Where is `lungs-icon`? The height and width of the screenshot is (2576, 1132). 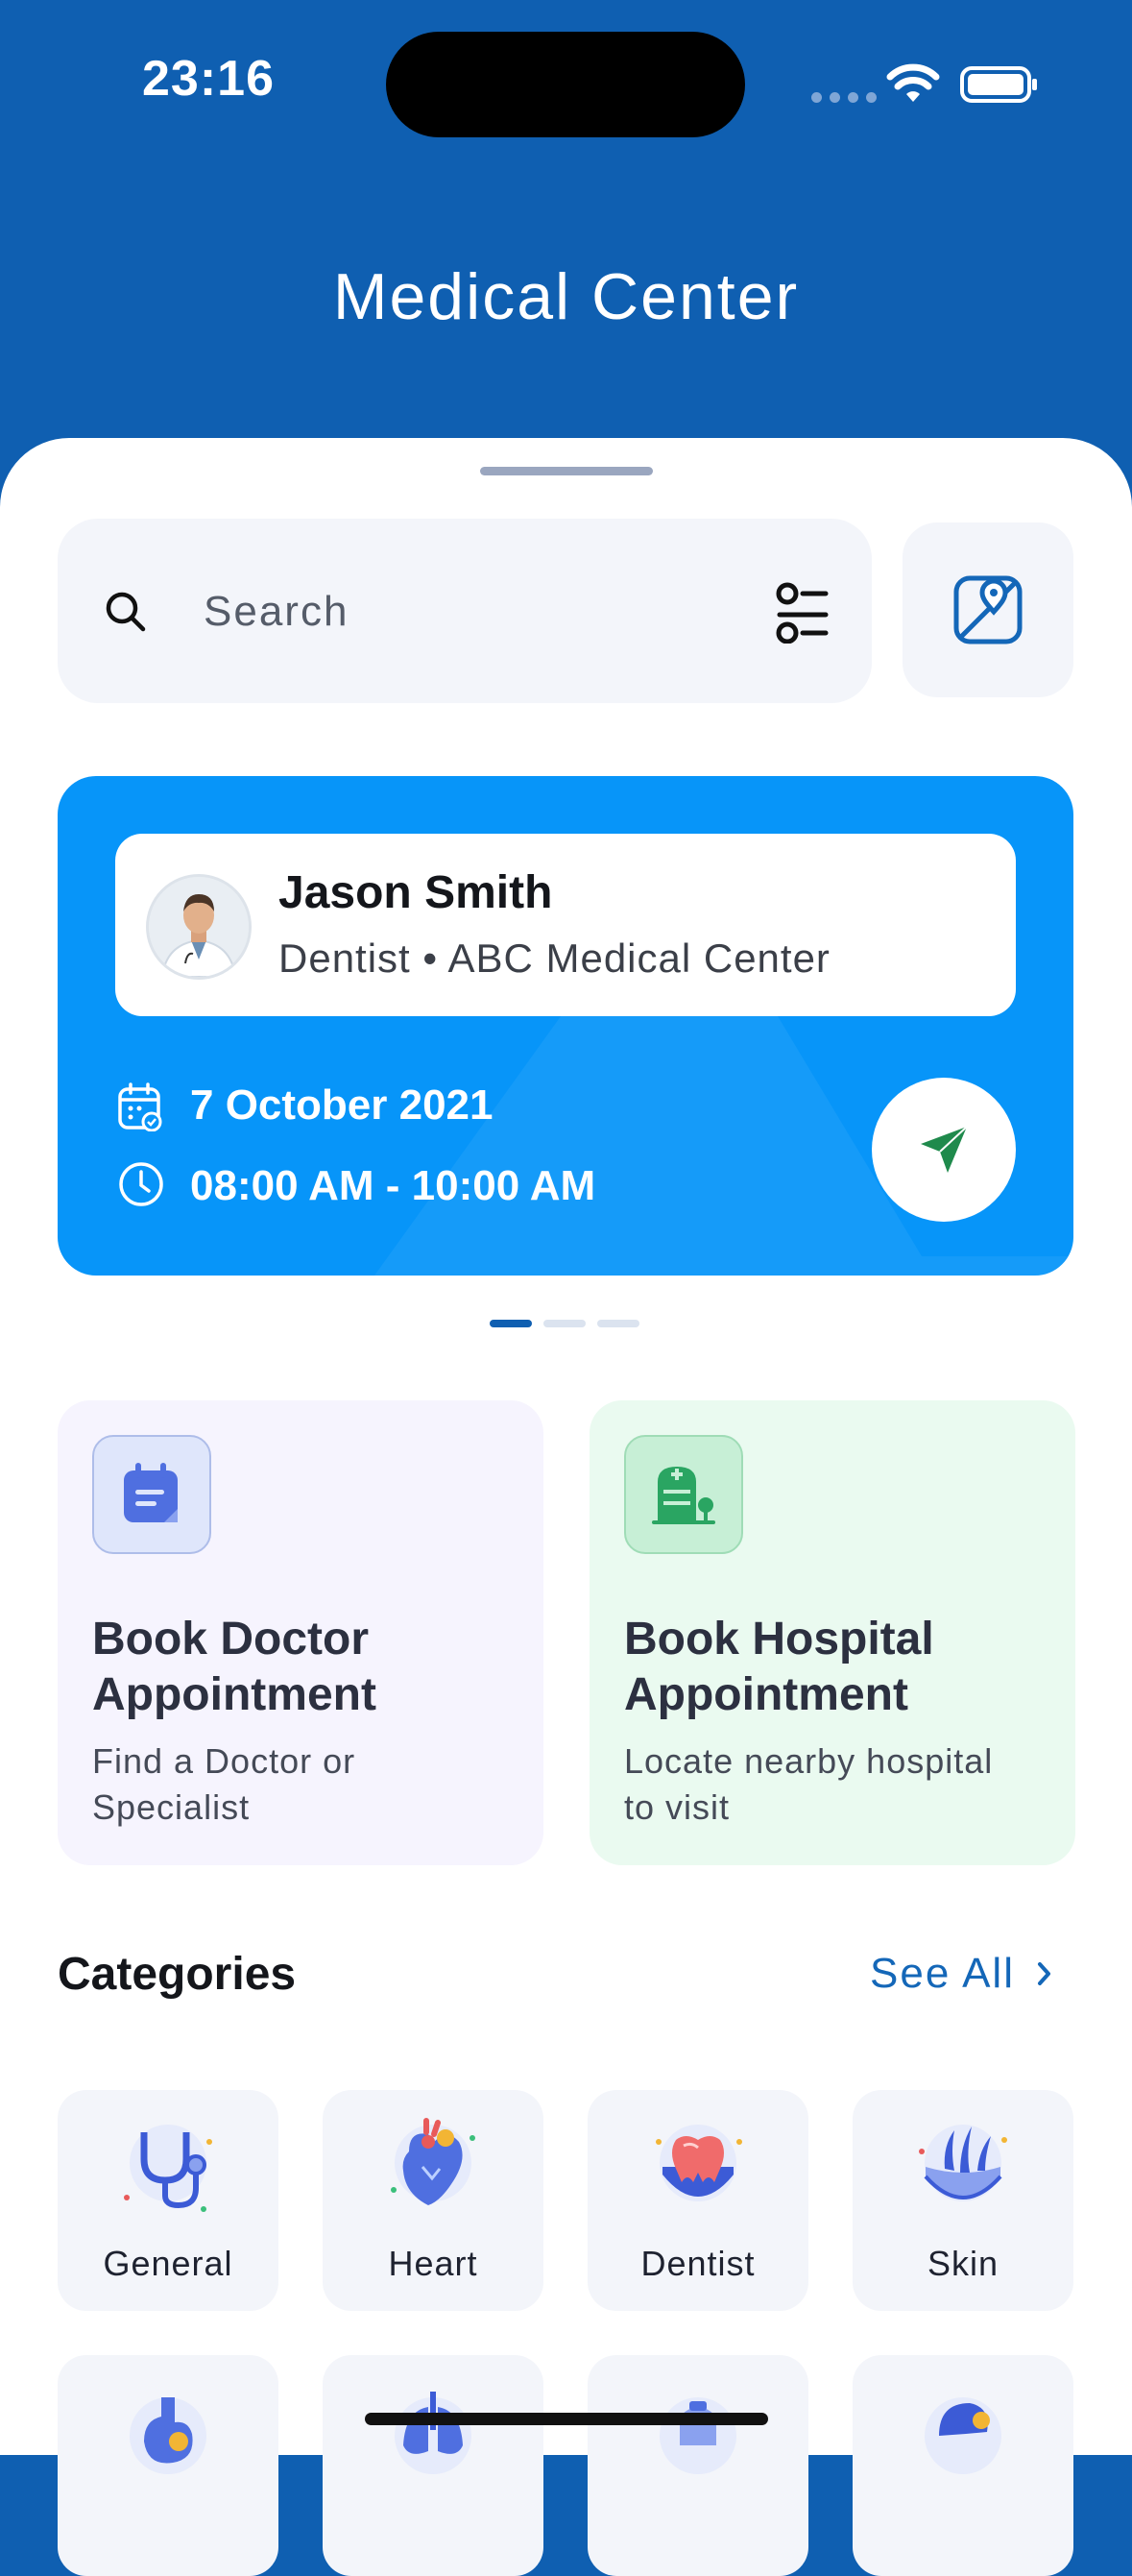 lungs-icon is located at coordinates (433, 2433).